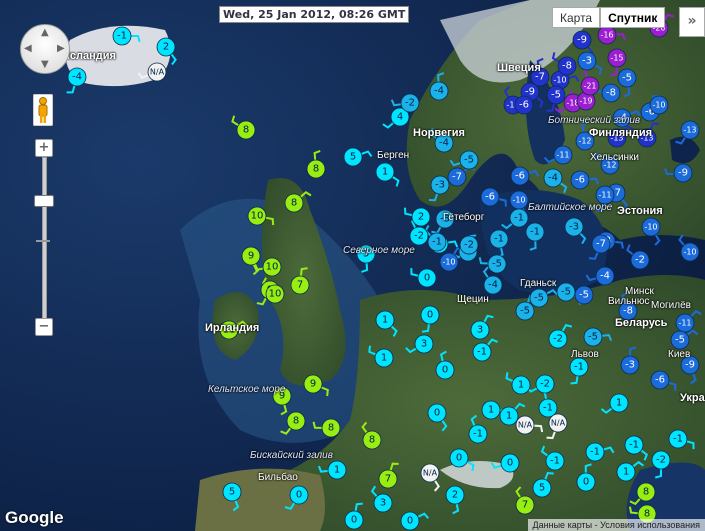 This screenshot has height=531, width=705. Describe the element at coordinates (690, 130) in the screenshot. I see `station-marker: -13` at that location.